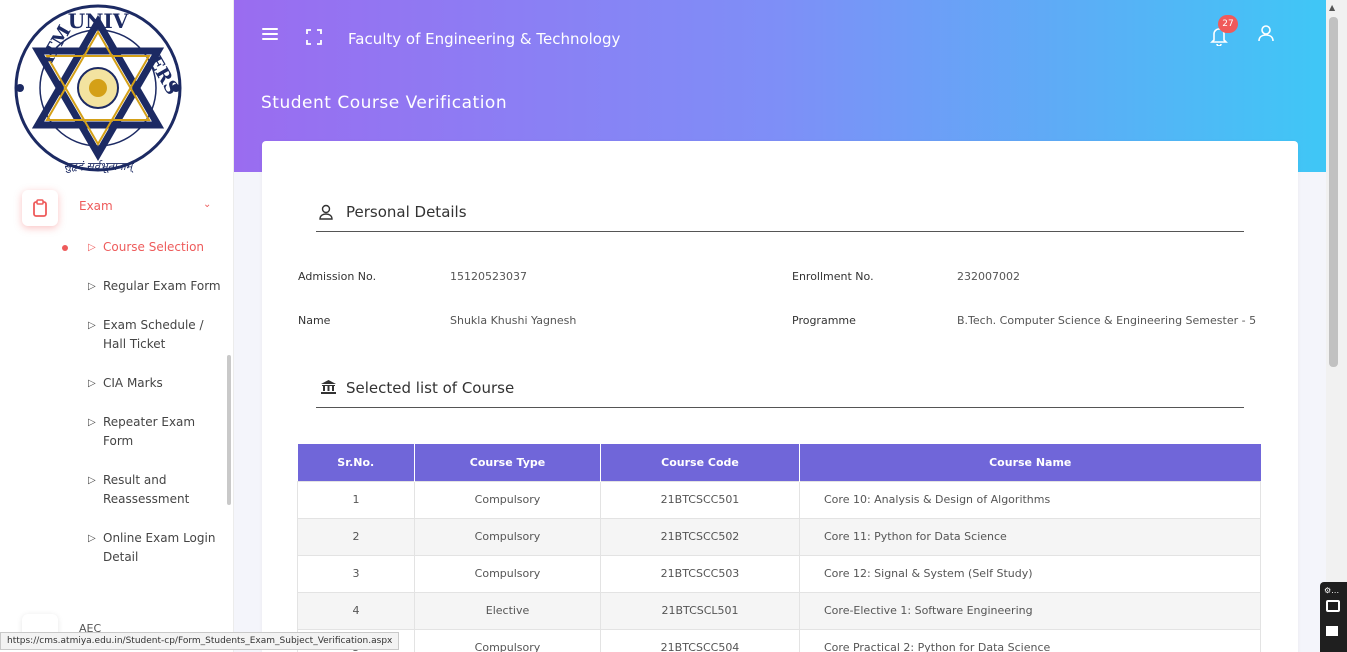  I want to click on course-name-cell: Core 12: Signal & System (Self Study), so click(1030, 573).